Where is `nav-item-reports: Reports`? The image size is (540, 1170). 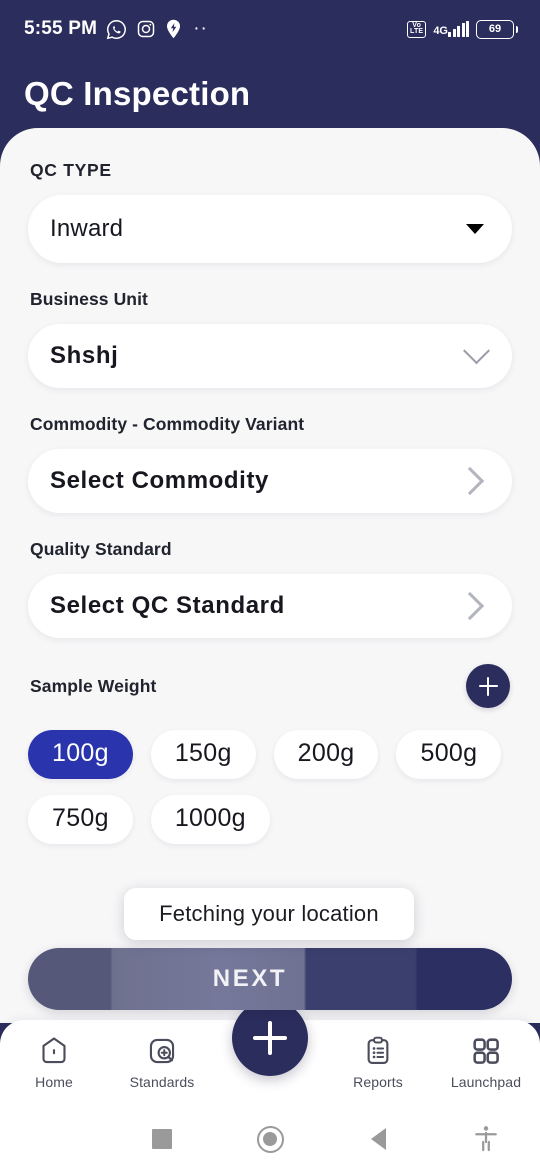
nav-item-reports: Reports is located at coordinates (378, 1055).